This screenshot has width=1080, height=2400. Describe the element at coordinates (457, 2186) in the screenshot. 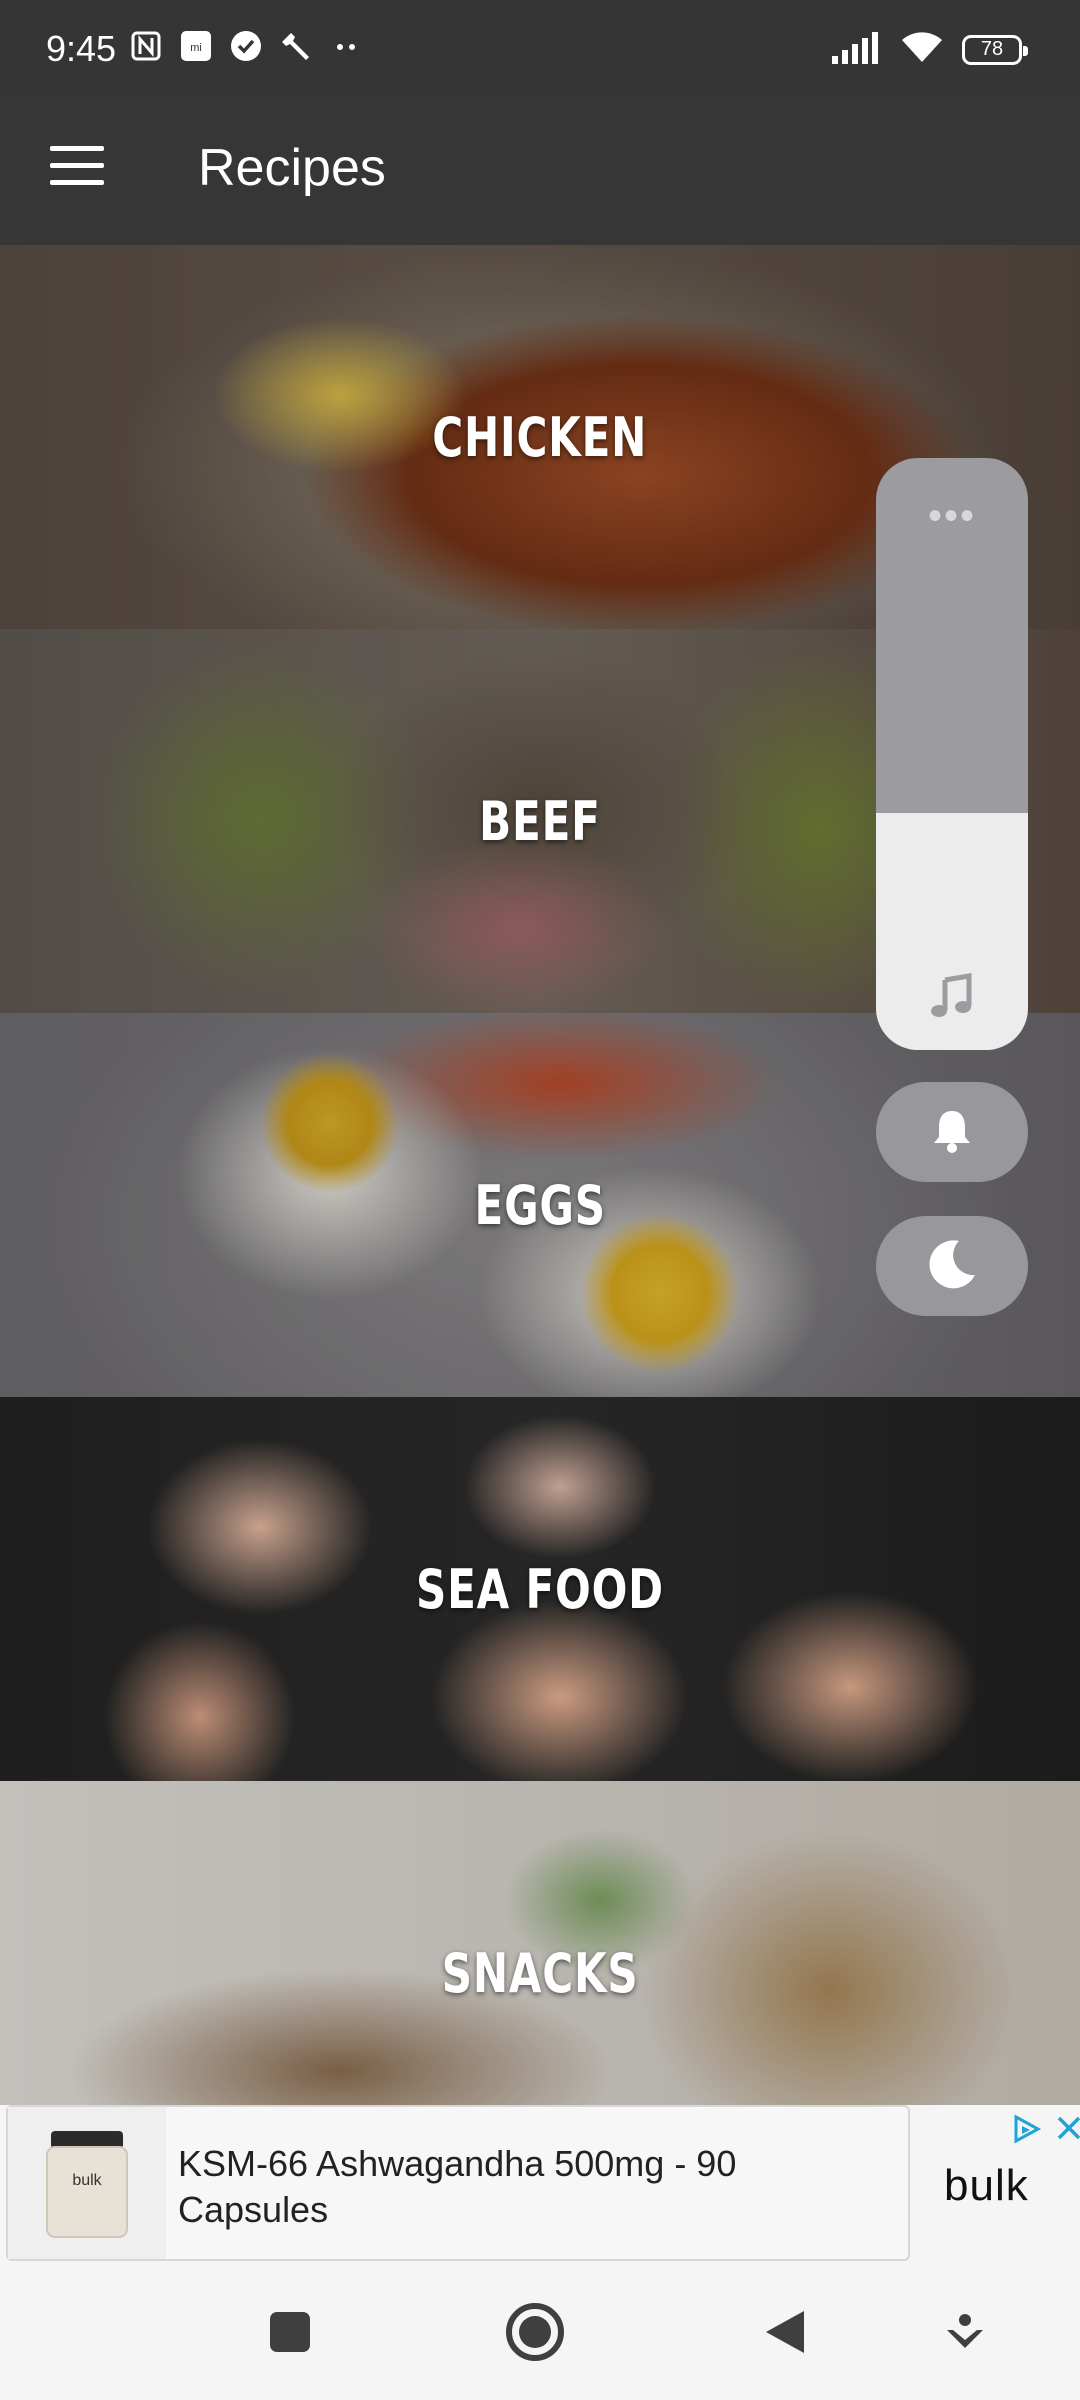

I see `ad-text: KSM-66 Ashwagandha 500mg - 90 Capsules` at that location.